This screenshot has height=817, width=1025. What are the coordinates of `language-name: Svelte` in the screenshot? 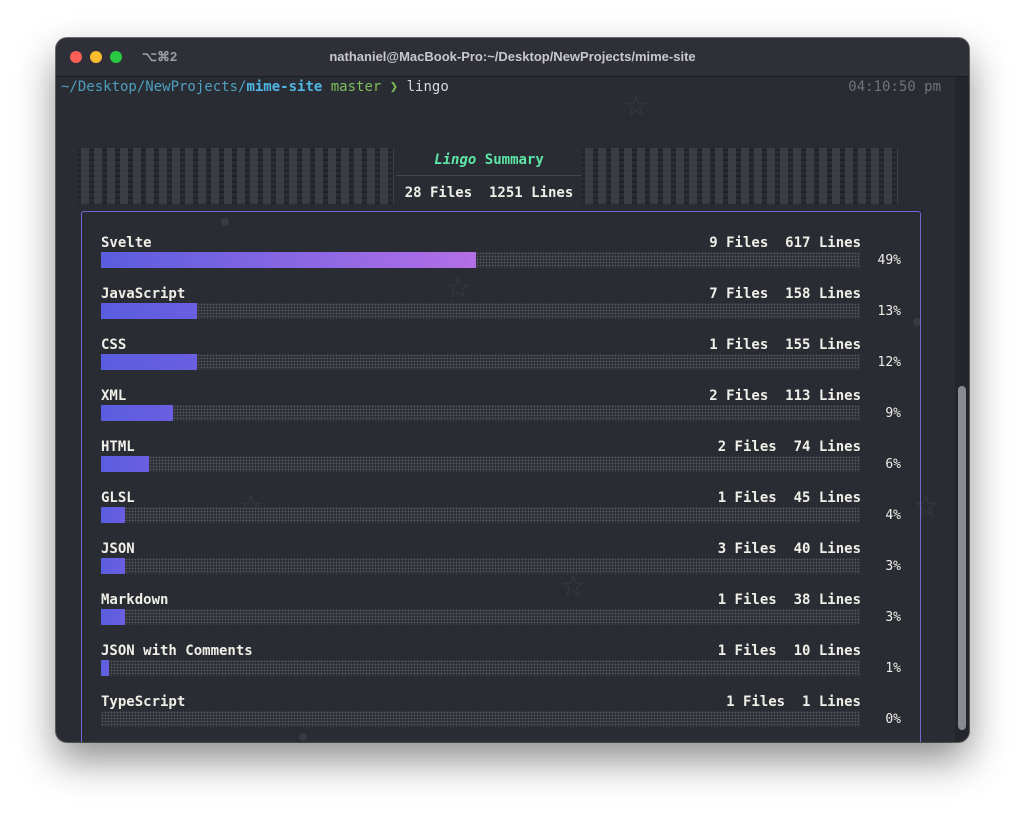 It's located at (126, 243).